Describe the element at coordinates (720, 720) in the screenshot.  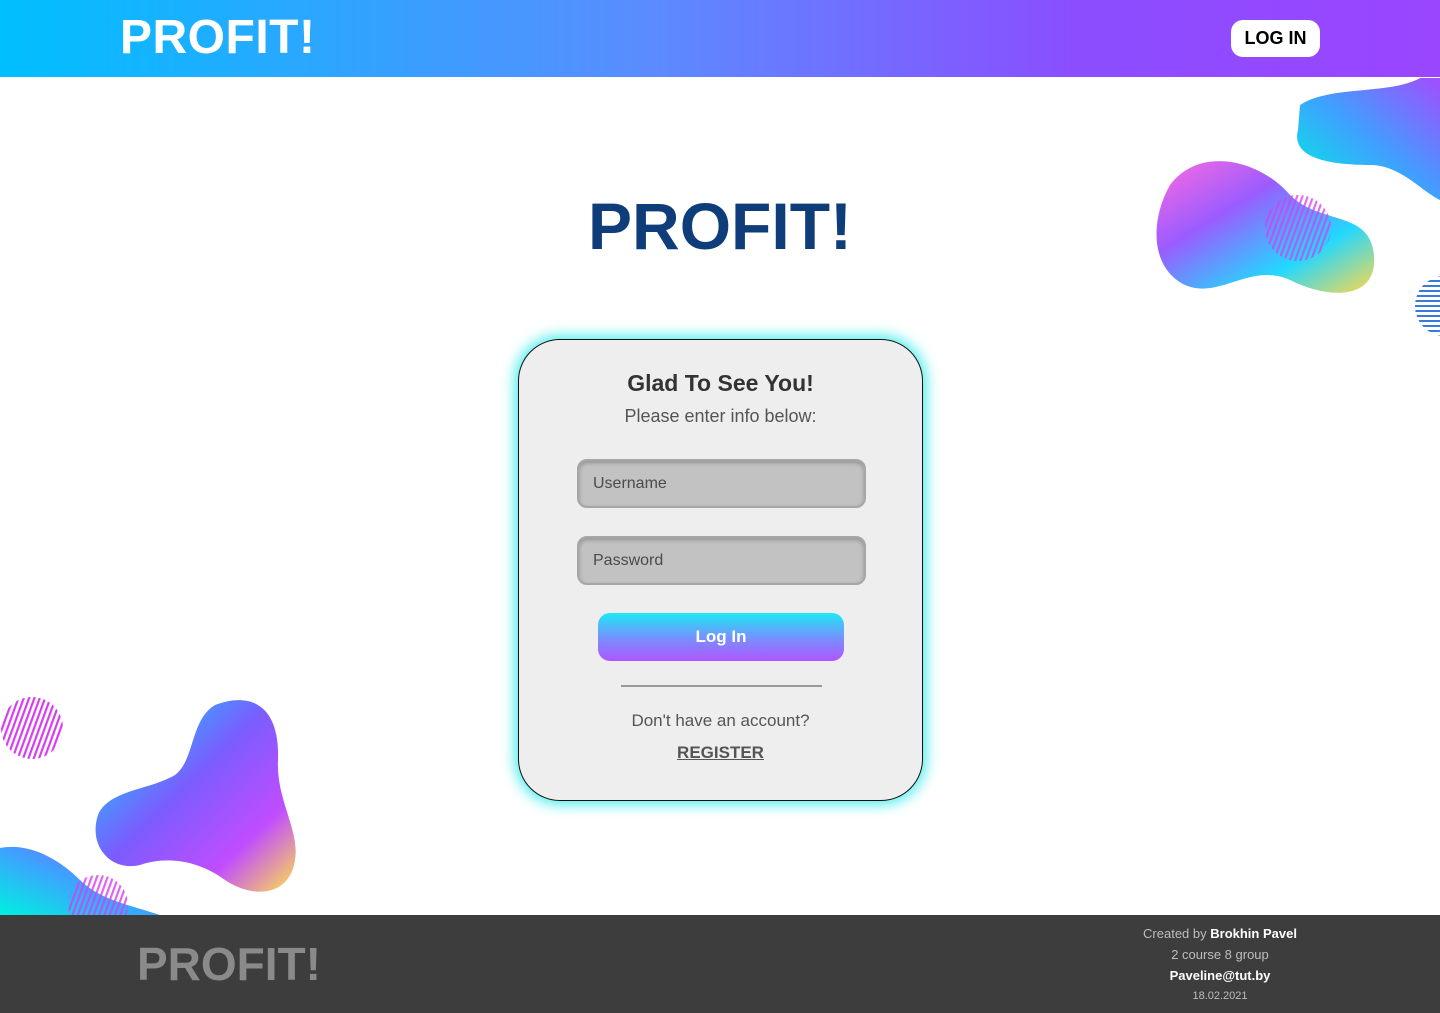
I see `no-account-text: Don't have an account?` at that location.